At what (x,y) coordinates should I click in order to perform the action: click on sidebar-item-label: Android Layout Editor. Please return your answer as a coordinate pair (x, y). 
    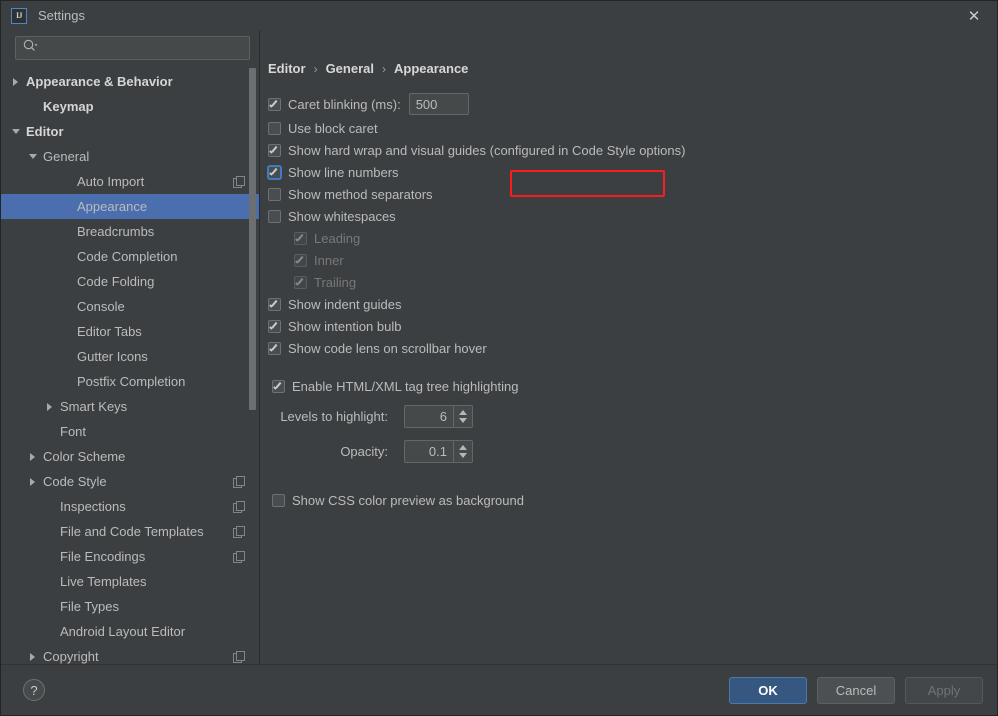
    Looking at the image, I should click on (123, 631).